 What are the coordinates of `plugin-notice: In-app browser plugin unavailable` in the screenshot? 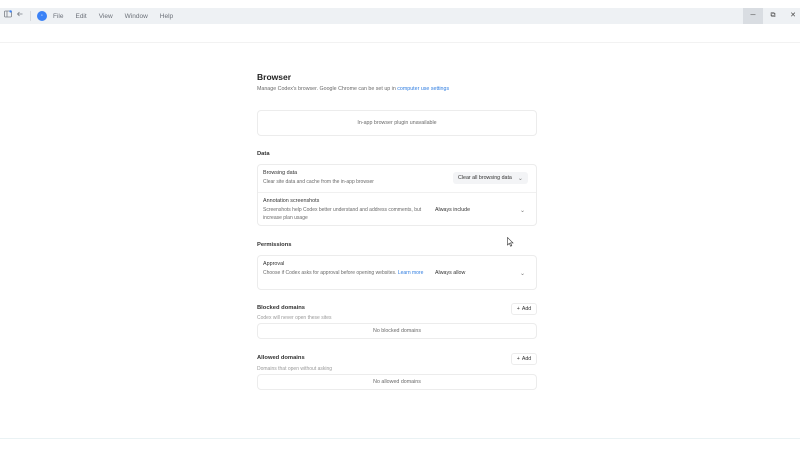 It's located at (397, 123).